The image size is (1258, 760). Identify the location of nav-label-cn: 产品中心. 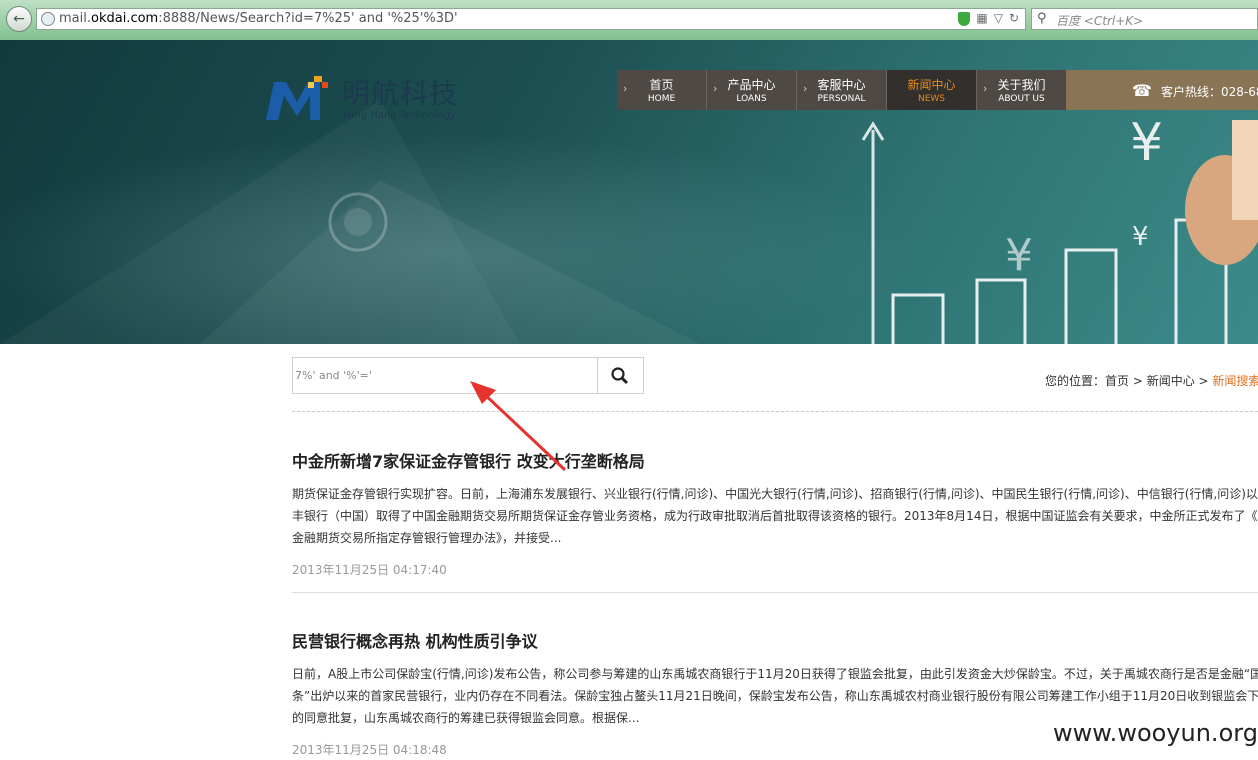
(751, 85).